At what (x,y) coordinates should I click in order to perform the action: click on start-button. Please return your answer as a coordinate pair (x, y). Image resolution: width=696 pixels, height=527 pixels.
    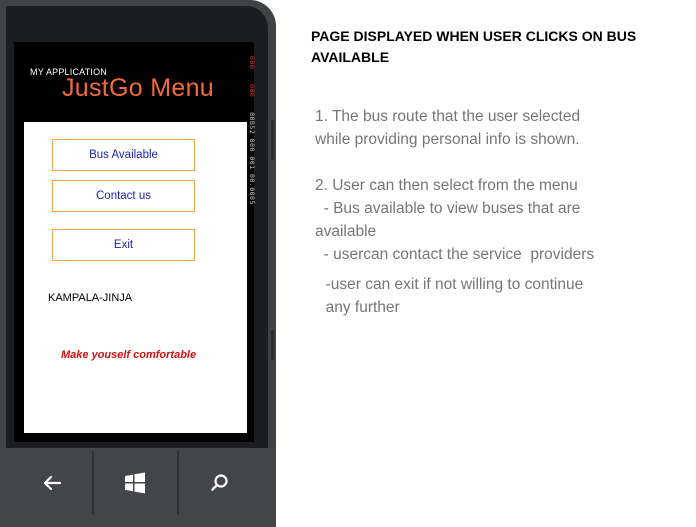
    Looking at the image, I should click on (135, 483).